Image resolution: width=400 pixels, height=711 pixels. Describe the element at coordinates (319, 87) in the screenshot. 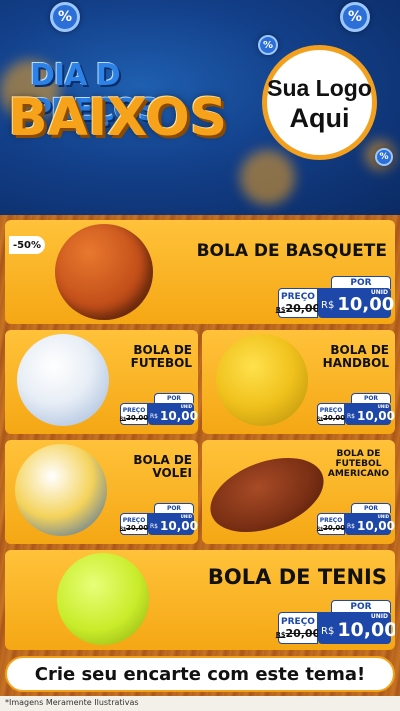

I see `logo-line-1: Sua Logo` at that location.